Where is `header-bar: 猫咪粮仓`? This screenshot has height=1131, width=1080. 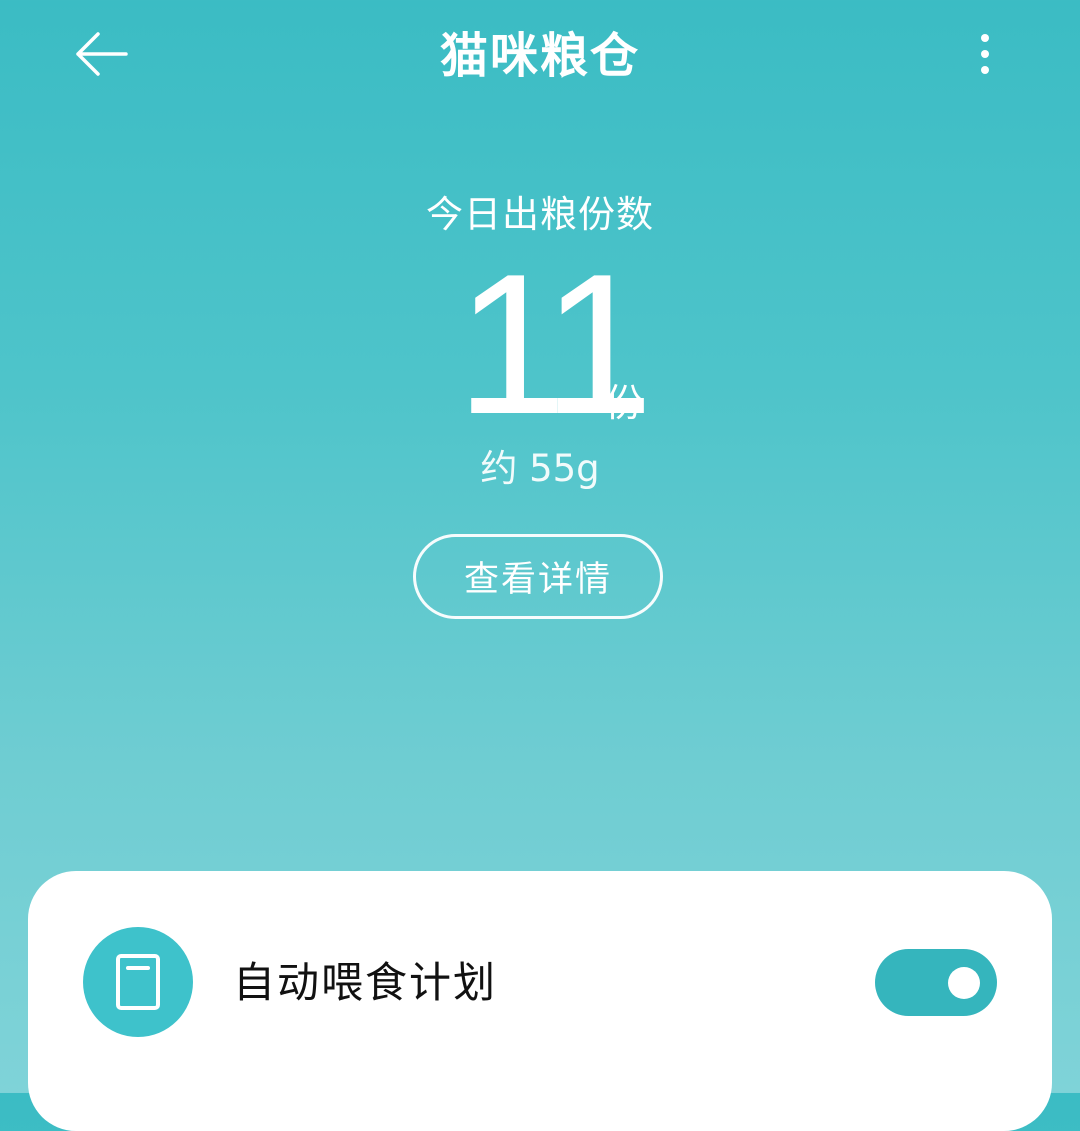 header-bar: 猫咪粮仓 is located at coordinates (540, 55).